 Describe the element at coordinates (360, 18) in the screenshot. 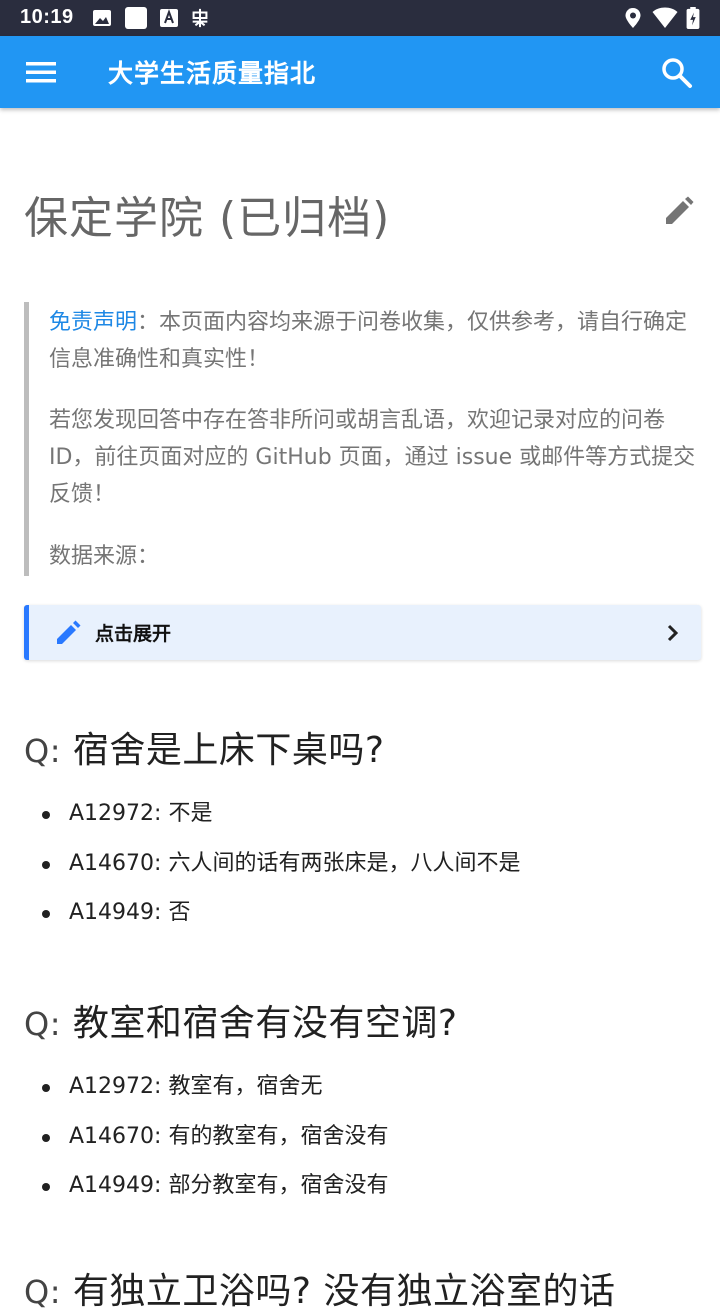

I see `status-bar: 10:19` at that location.